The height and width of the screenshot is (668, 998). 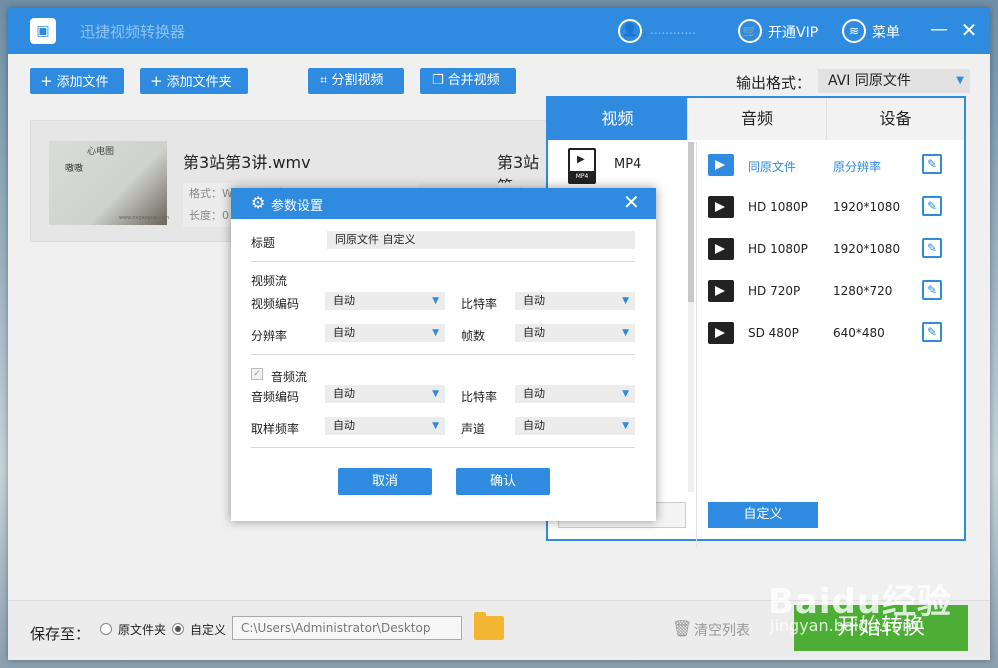 What do you see at coordinates (178, 629) in the screenshot?
I see `radio-custom-folder` at bounding box center [178, 629].